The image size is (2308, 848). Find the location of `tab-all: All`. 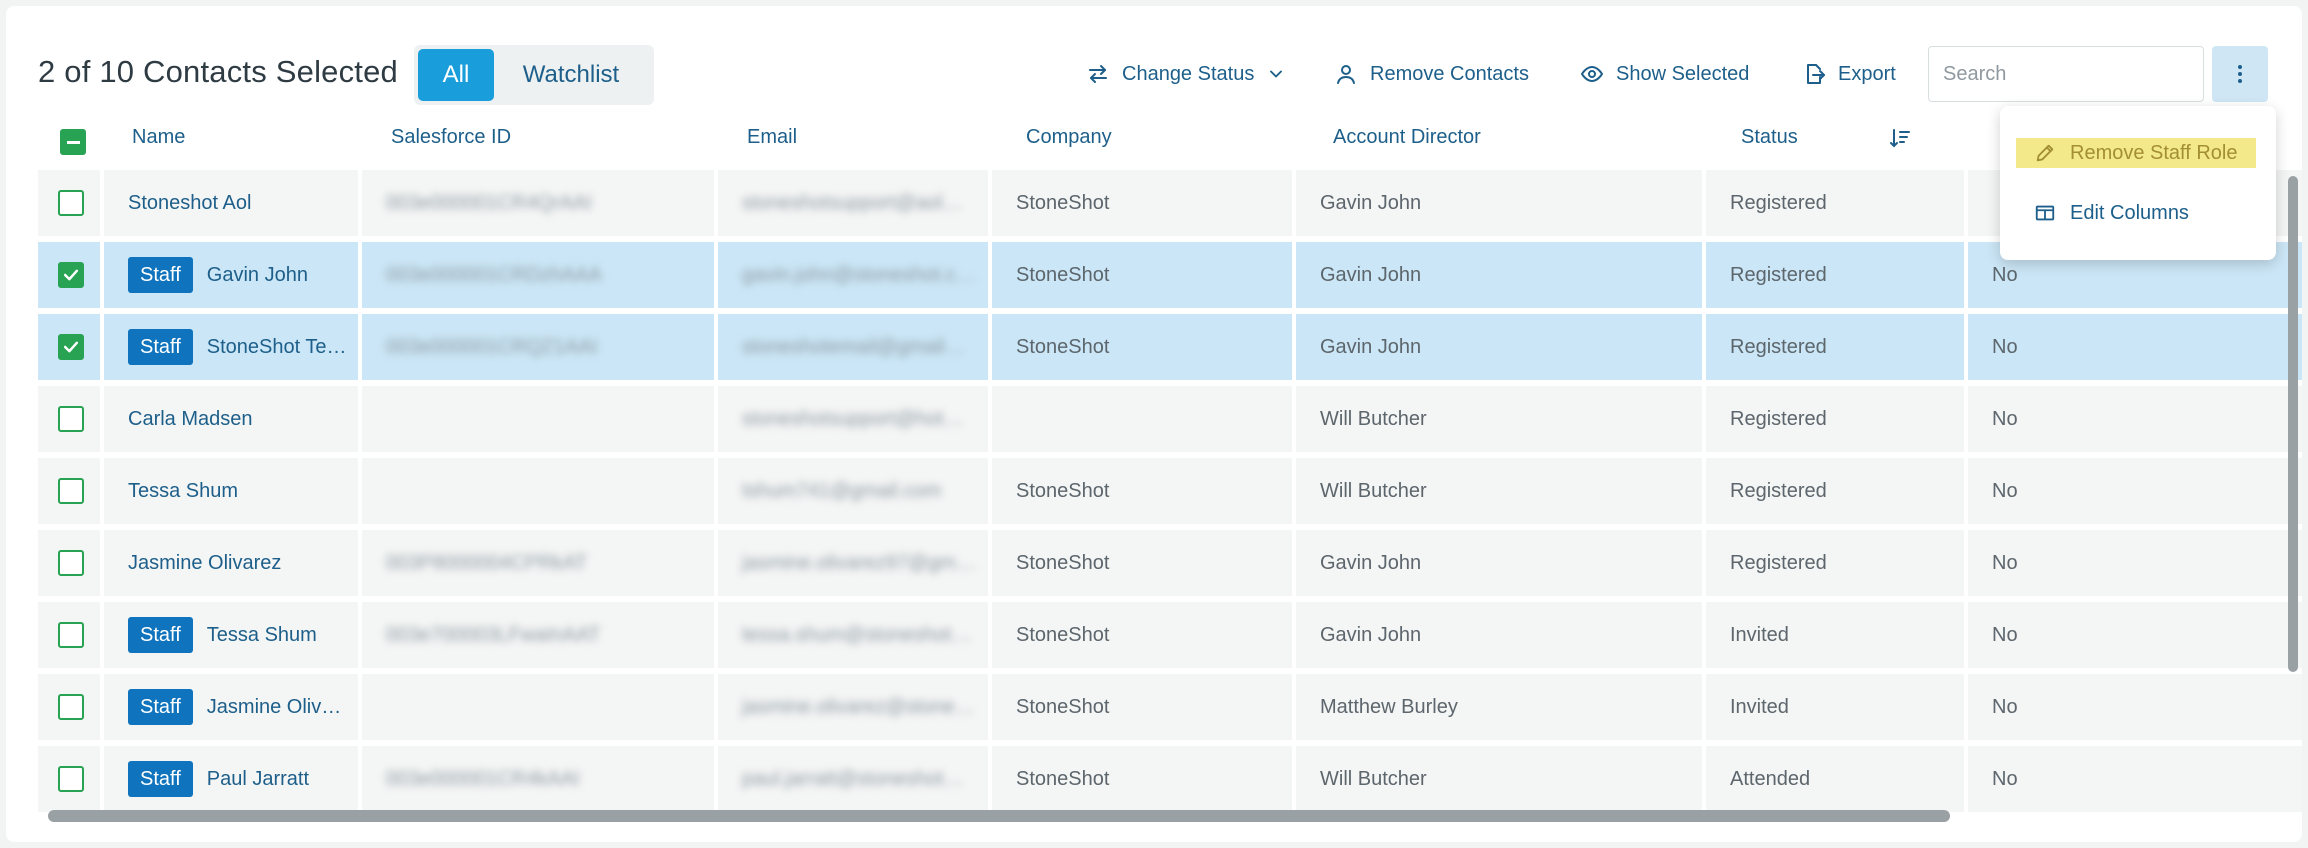

tab-all: All is located at coordinates (456, 75).